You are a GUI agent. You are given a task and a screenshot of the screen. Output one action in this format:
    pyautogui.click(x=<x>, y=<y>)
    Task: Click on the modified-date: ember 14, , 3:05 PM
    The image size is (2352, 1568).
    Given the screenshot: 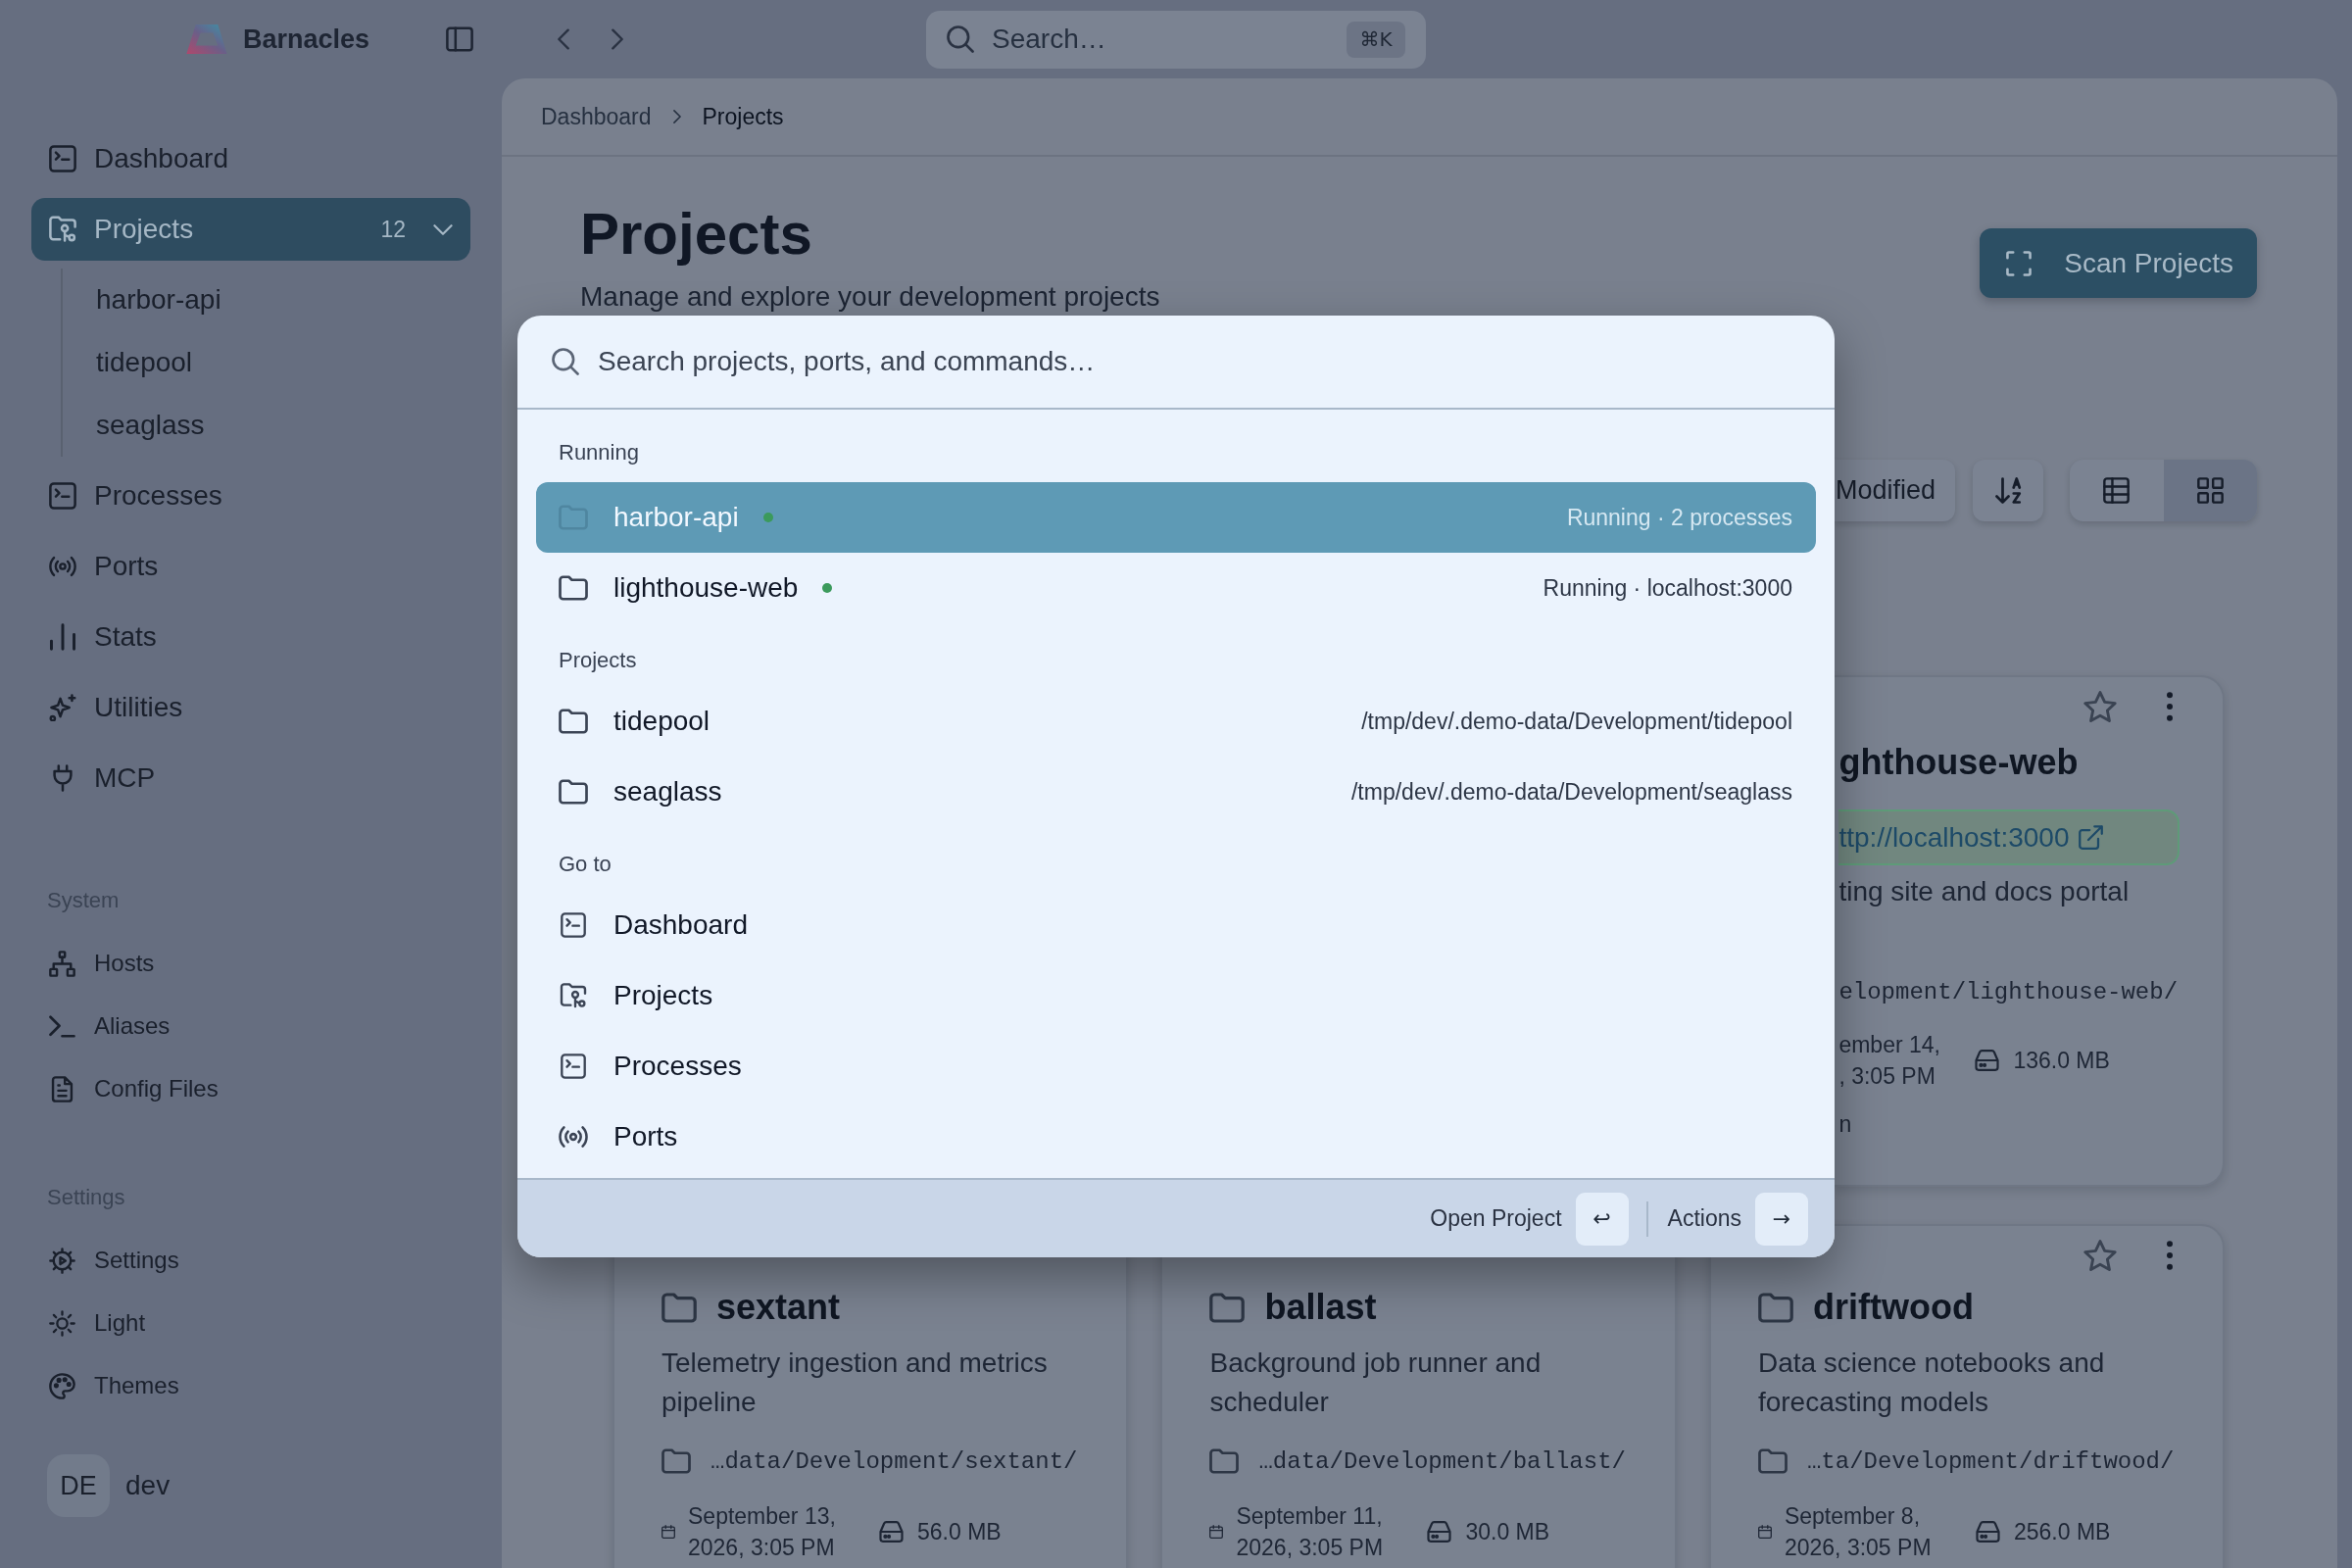 What is the action you would take?
    pyautogui.click(x=1889, y=1061)
    